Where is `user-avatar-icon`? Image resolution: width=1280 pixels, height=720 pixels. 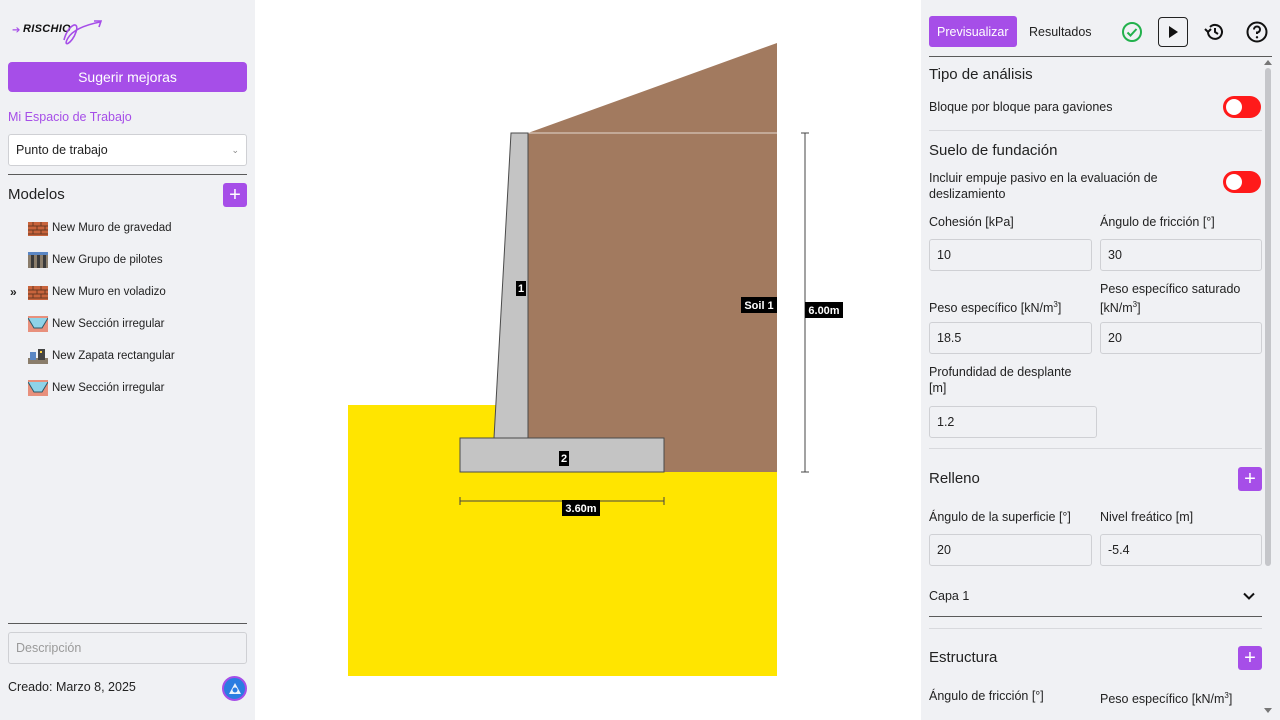
user-avatar-icon is located at coordinates (234, 688).